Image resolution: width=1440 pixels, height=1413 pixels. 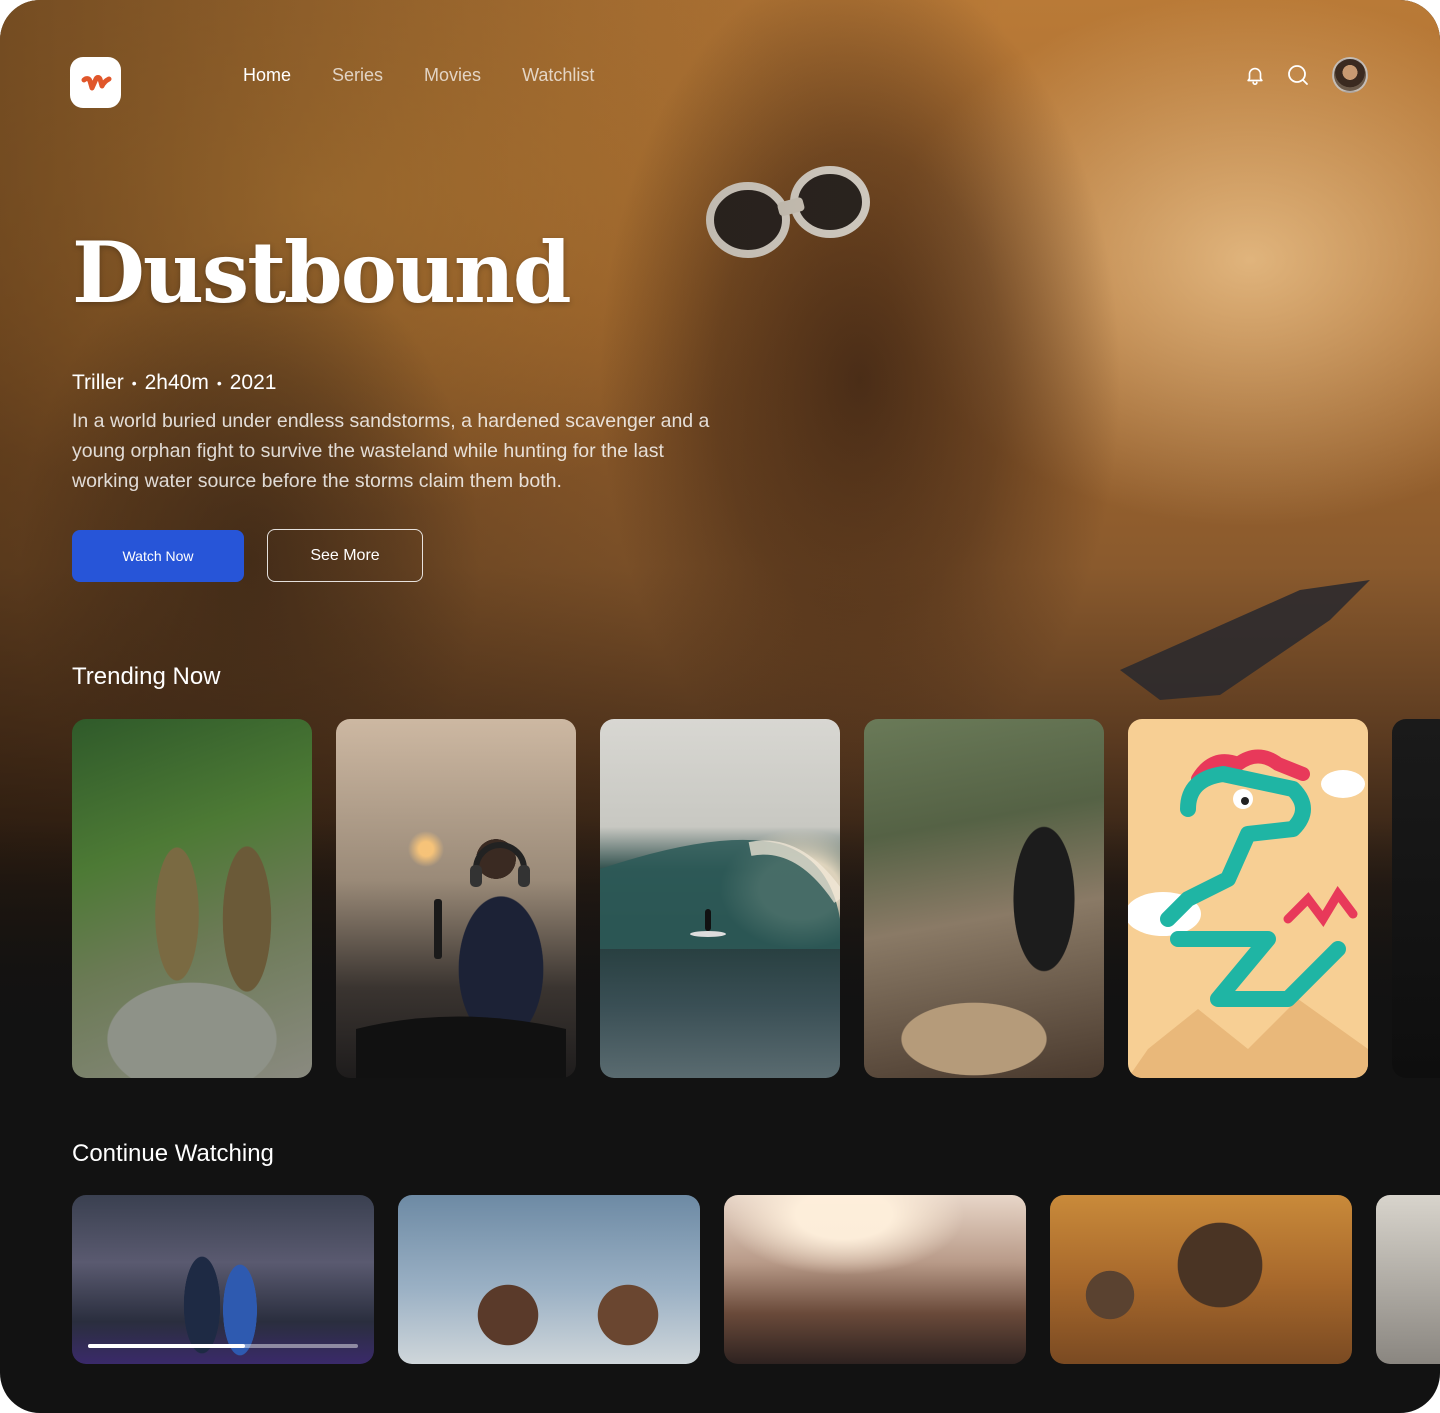 I want to click on trending-card-dragon-cartoon, so click(x=1248, y=898).